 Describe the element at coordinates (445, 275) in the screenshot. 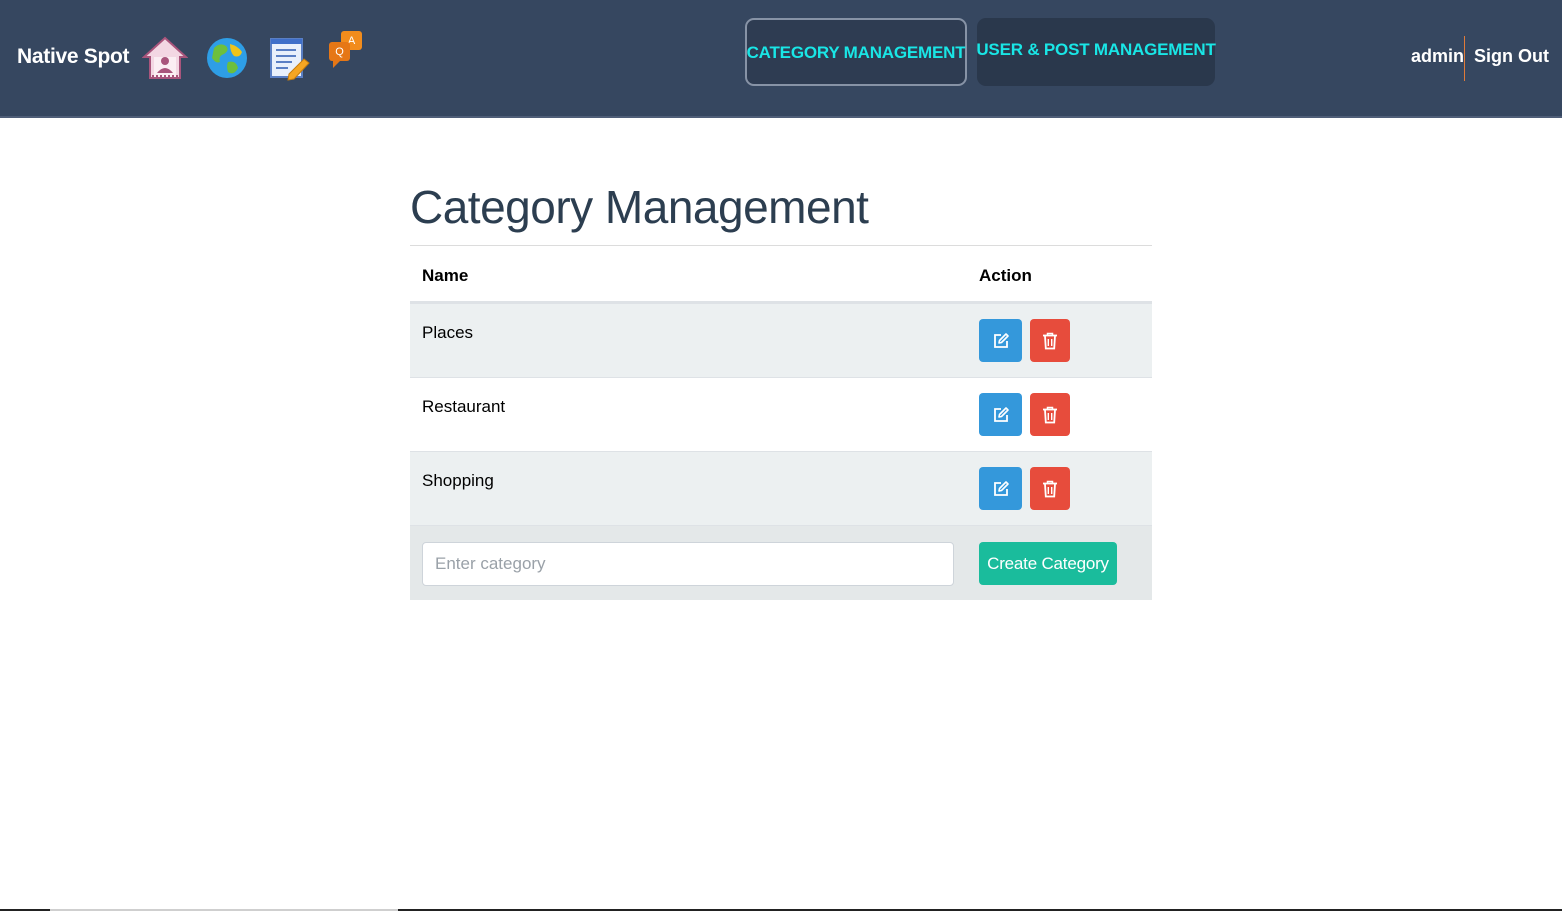

I see `column-header-name: Name` at that location.